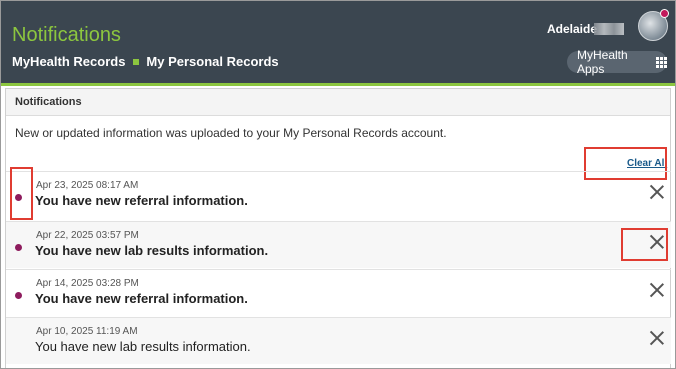  I want to click on header-accent-bar, so click(338, 84).